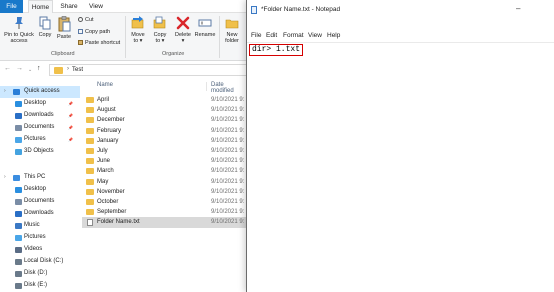  Describe the element at coordinates (35, 139) in the screenshot. I see `nav-item-label: Pictures` at that location.